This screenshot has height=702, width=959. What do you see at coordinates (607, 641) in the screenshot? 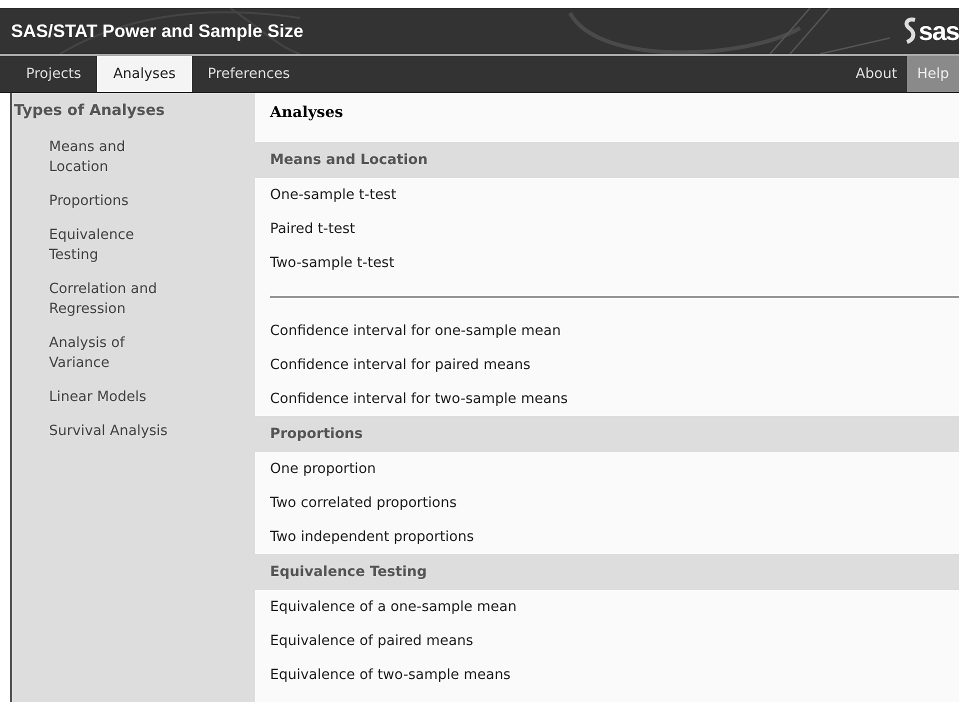
I see `analysis-link: Equivalence of paired means` at bounding box center [607, 641].